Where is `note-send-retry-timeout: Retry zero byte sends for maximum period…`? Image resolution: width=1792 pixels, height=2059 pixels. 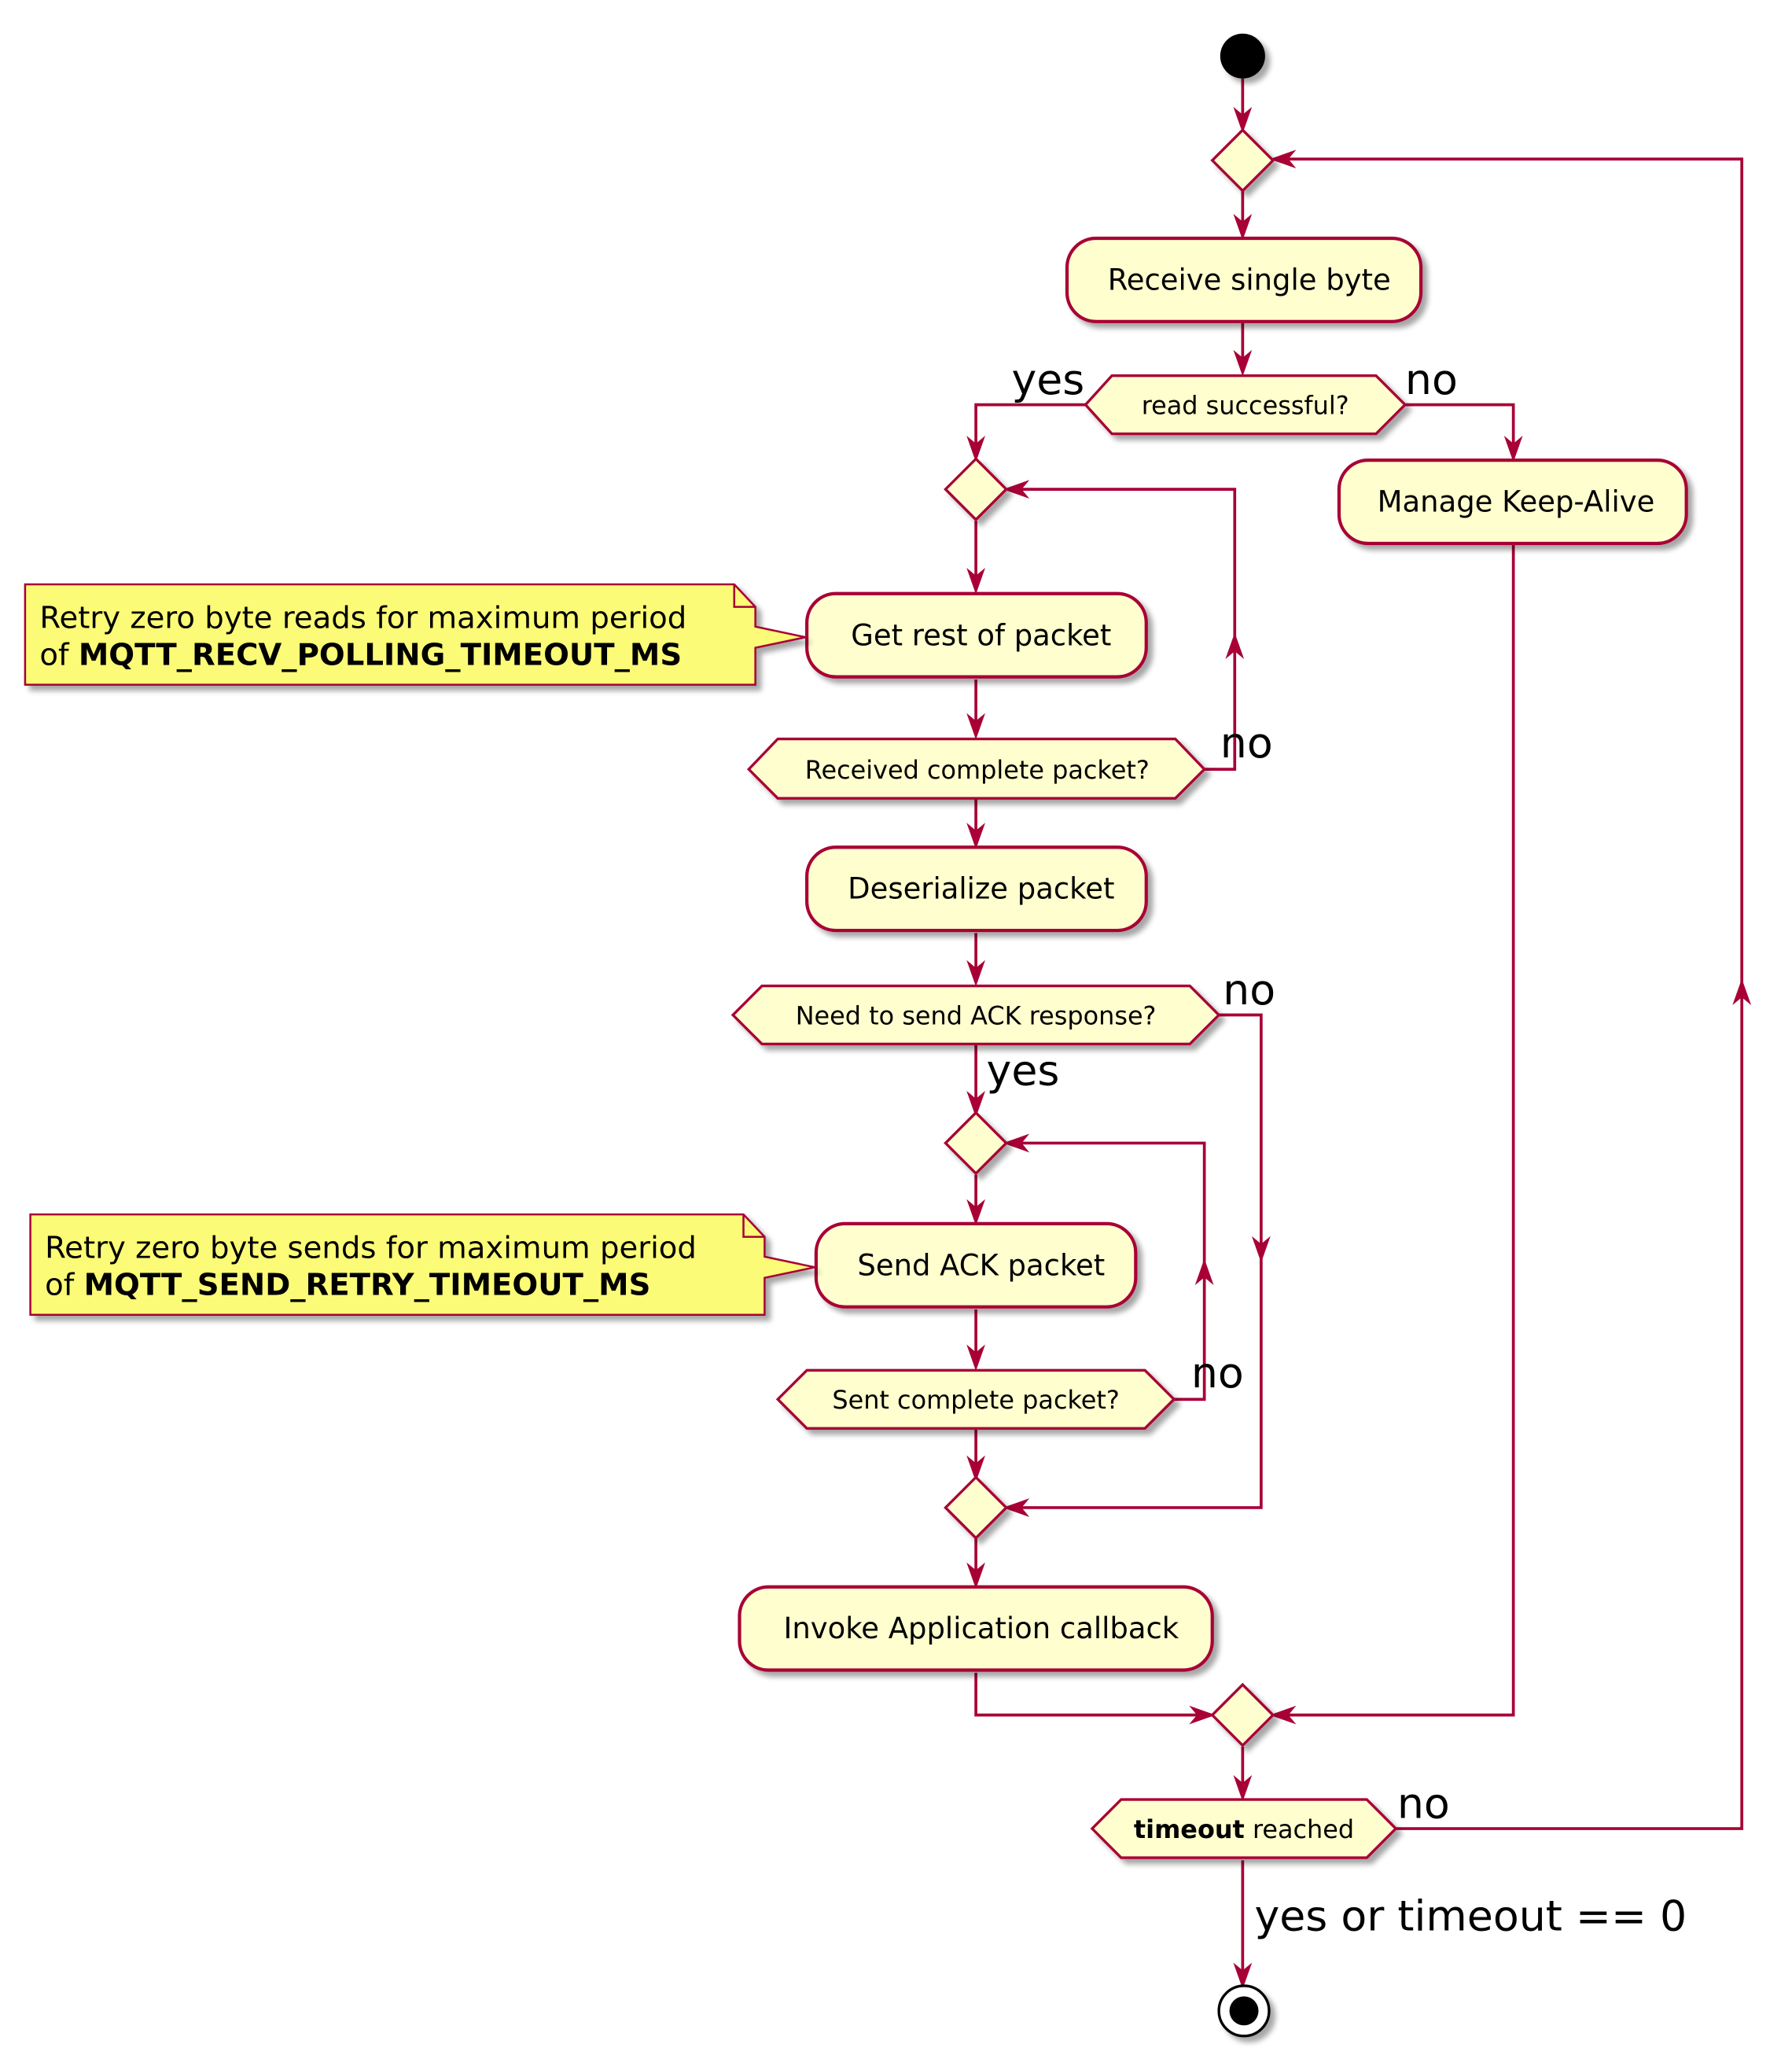
note-send-retry-timeout: Retry zero byte sends for maximum period… is located at coordinates (422, 1265).